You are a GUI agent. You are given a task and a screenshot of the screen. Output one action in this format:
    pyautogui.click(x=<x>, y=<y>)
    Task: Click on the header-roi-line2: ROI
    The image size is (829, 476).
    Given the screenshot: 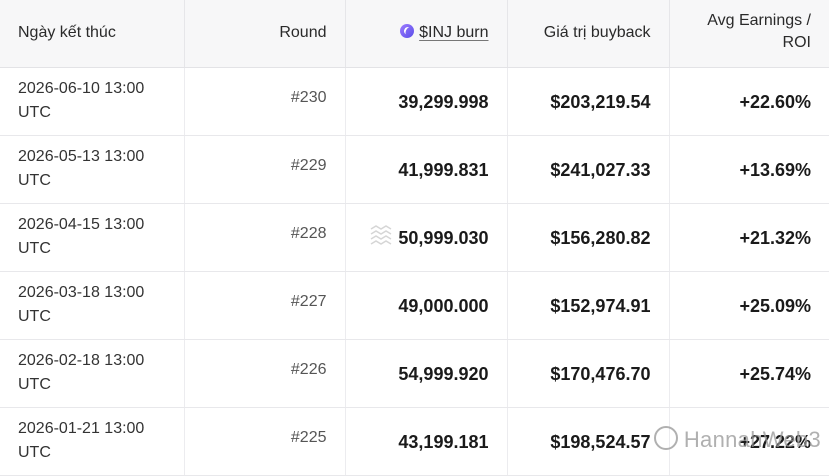 What is the action you would take?
    pyautogui.click(x=796, y=42)
    